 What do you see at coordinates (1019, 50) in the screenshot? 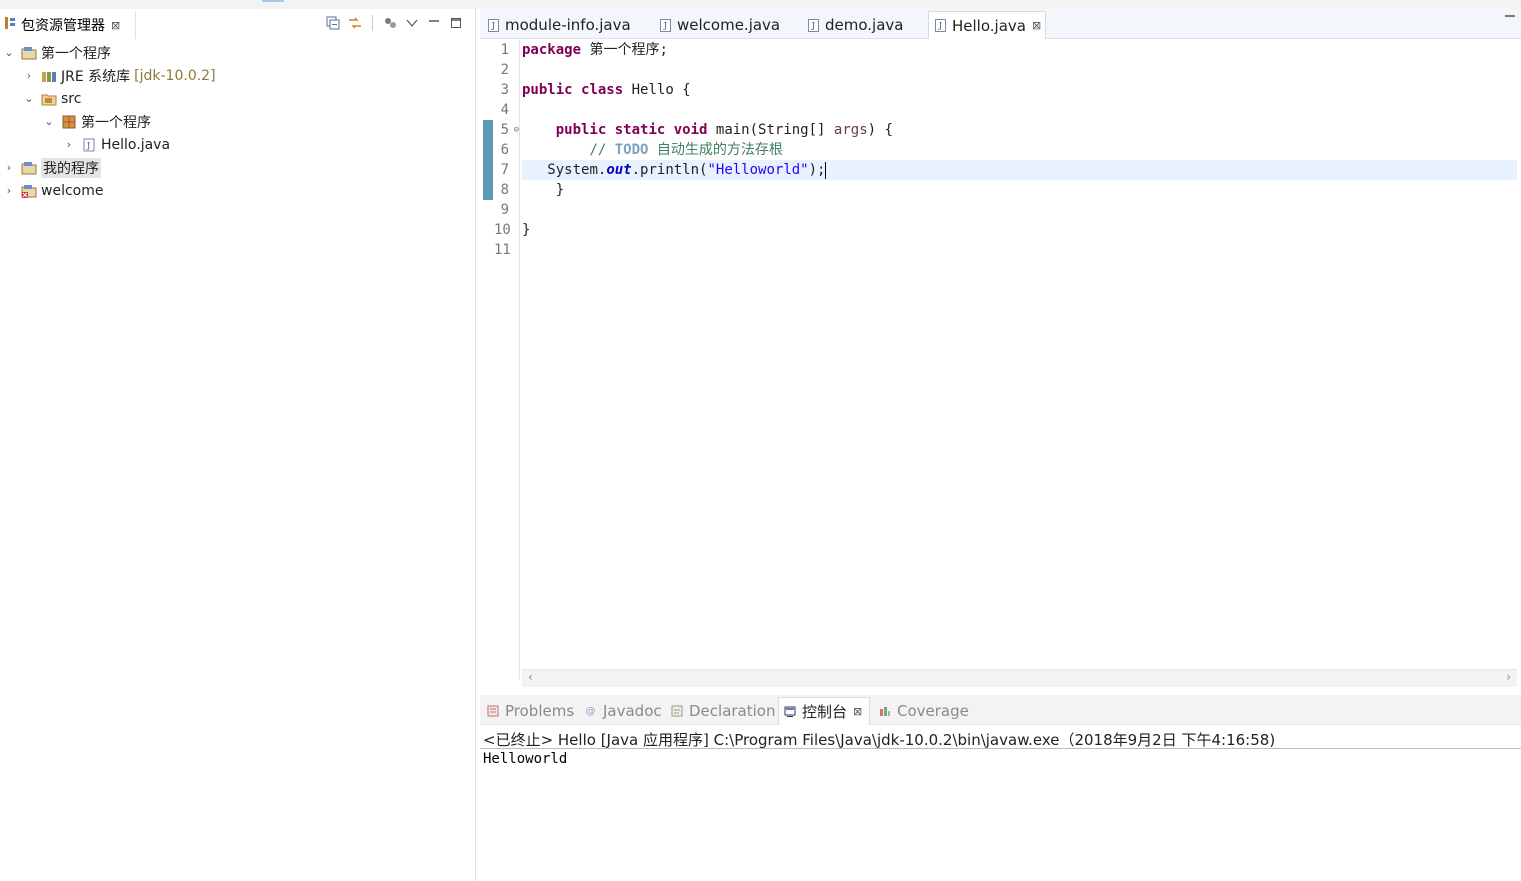
I see `code-line: package 第一个程序;` at bounding box center [1019, 50].